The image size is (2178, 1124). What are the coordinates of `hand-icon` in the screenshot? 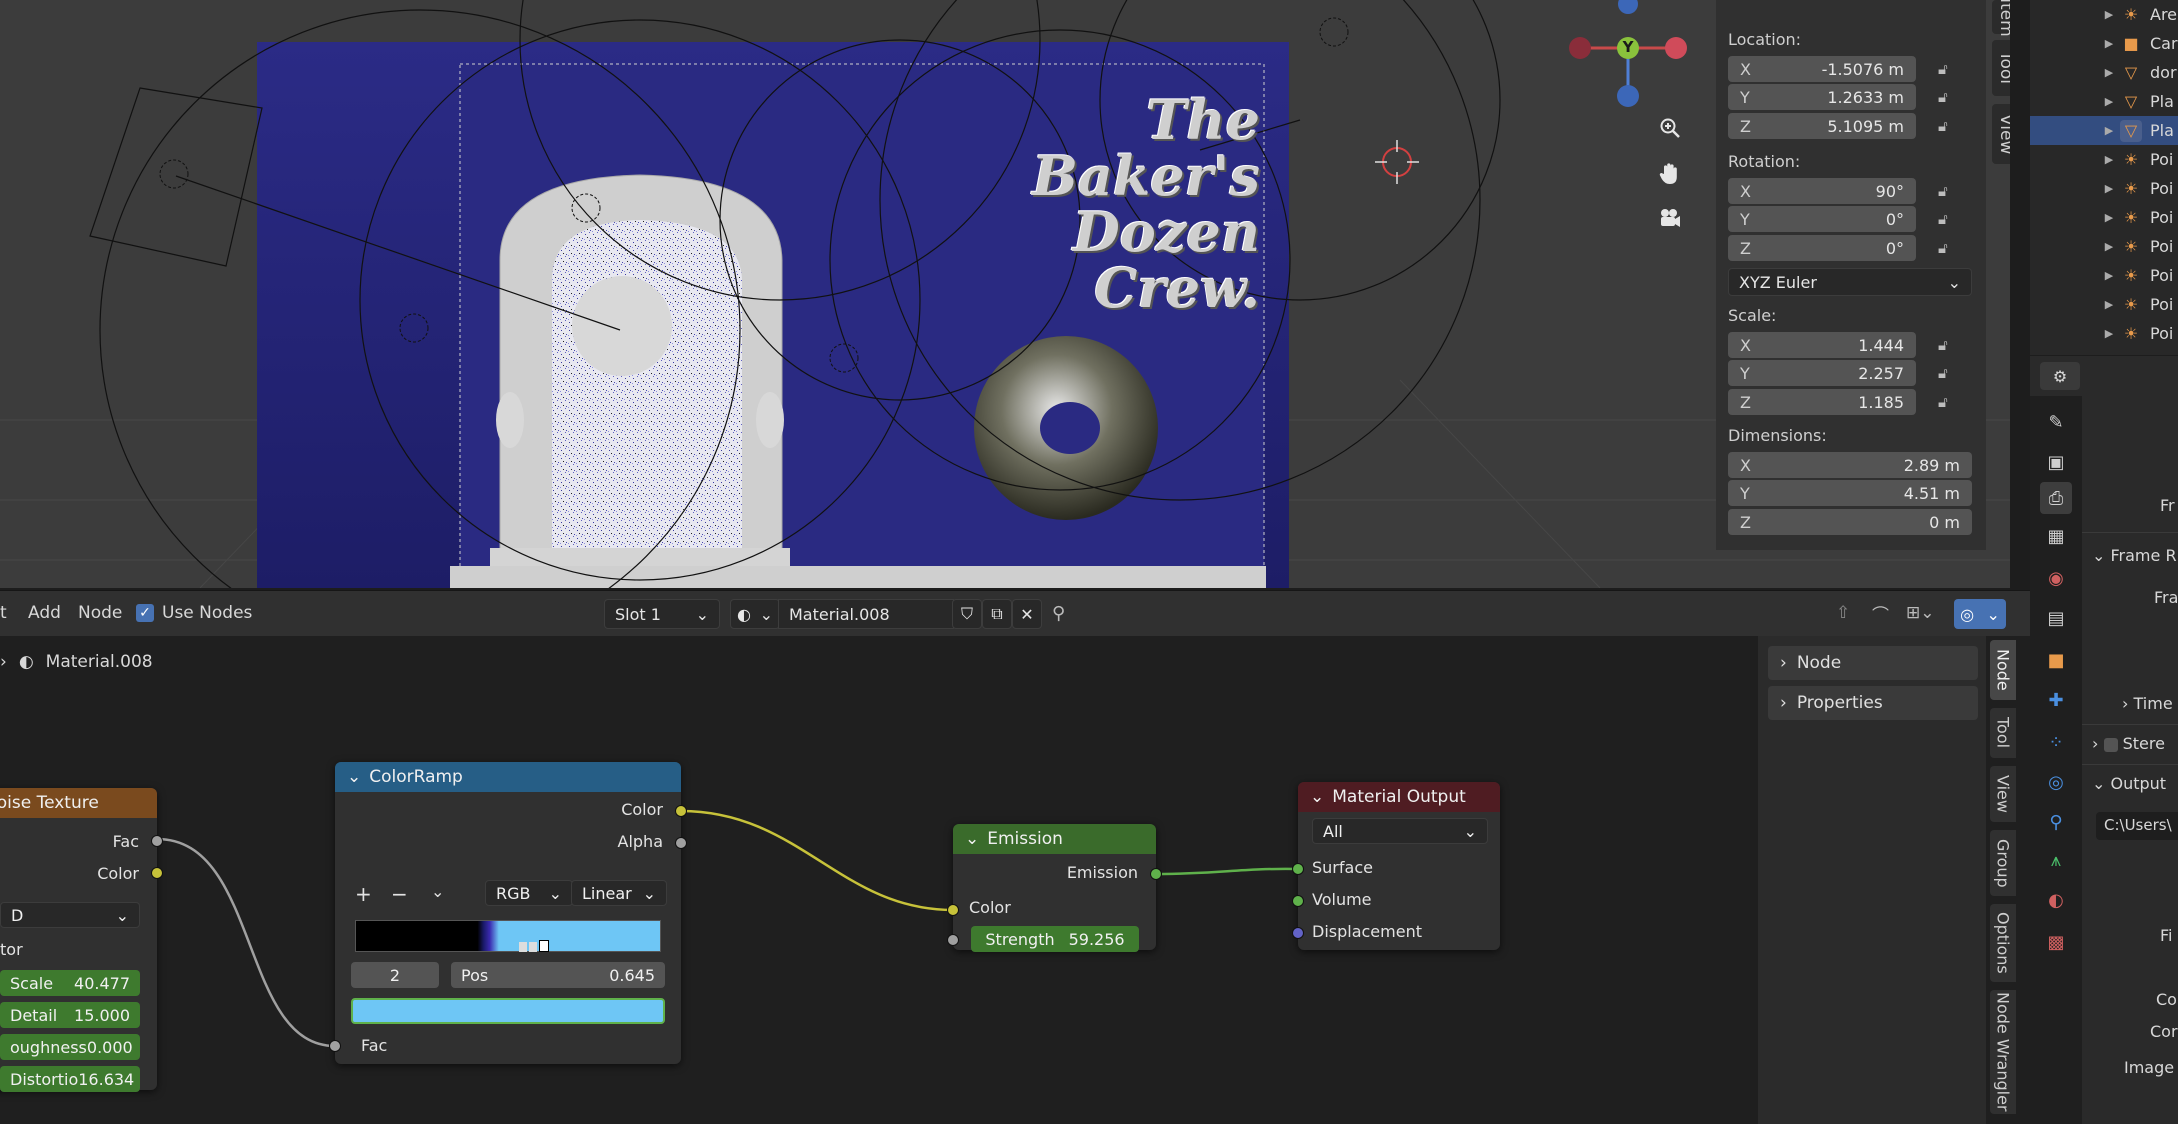 It's located at (1670, 174).